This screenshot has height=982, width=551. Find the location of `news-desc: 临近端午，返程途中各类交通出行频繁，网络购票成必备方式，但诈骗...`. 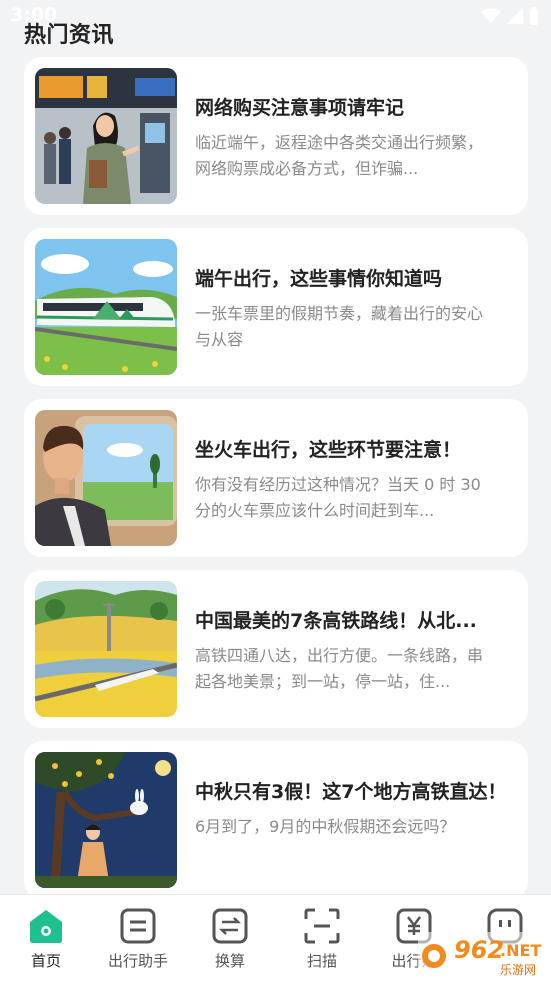

news-desc: 临近端午，返程途中各类交通出行频繁，网络购票成必备方式，但诈骗... is located at coordinates (339, 155).